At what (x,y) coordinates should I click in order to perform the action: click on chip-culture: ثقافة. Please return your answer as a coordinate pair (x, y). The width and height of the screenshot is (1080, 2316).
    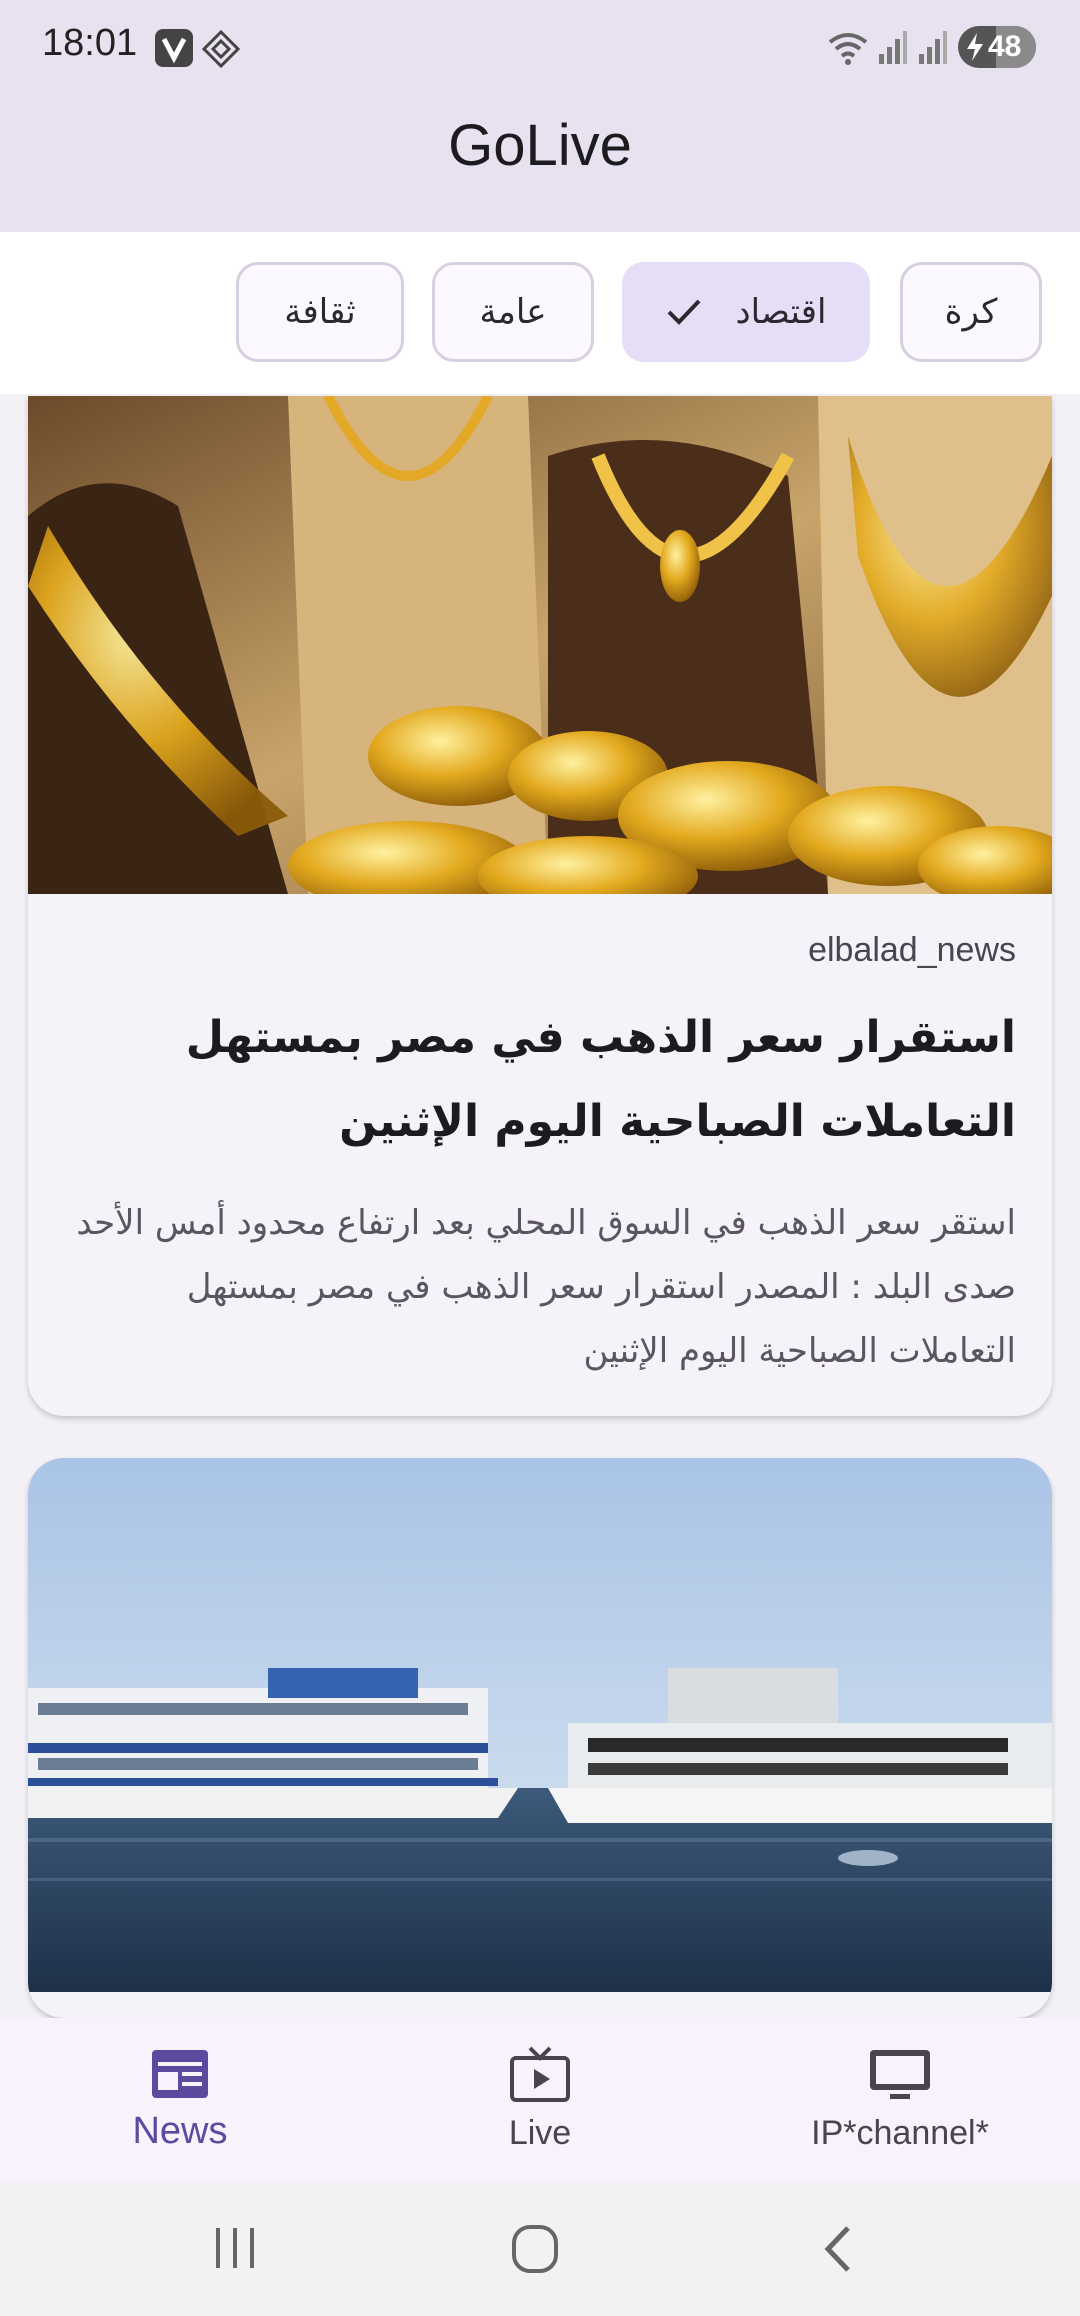
    Looking at the image, I should click on (320, 312).